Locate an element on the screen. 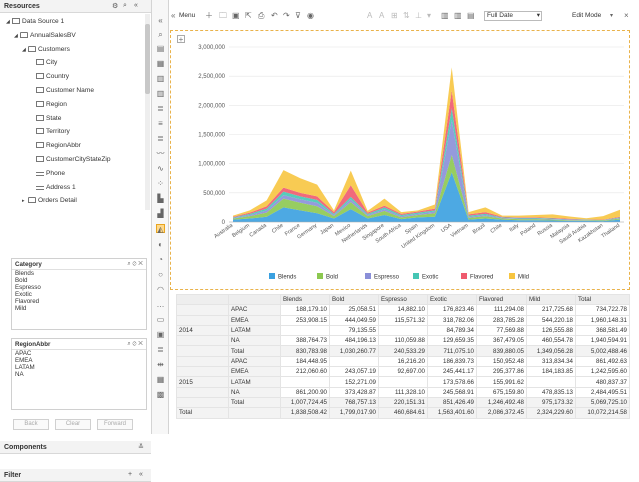 The width and height of the screenshot is (639, 482). filter-value: APAC is located at coordinates (79, 353).